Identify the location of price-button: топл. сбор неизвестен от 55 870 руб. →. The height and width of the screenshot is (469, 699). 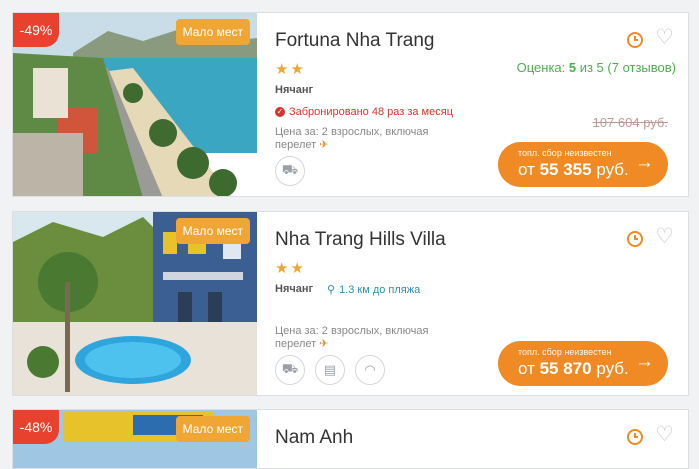
(583, 363).